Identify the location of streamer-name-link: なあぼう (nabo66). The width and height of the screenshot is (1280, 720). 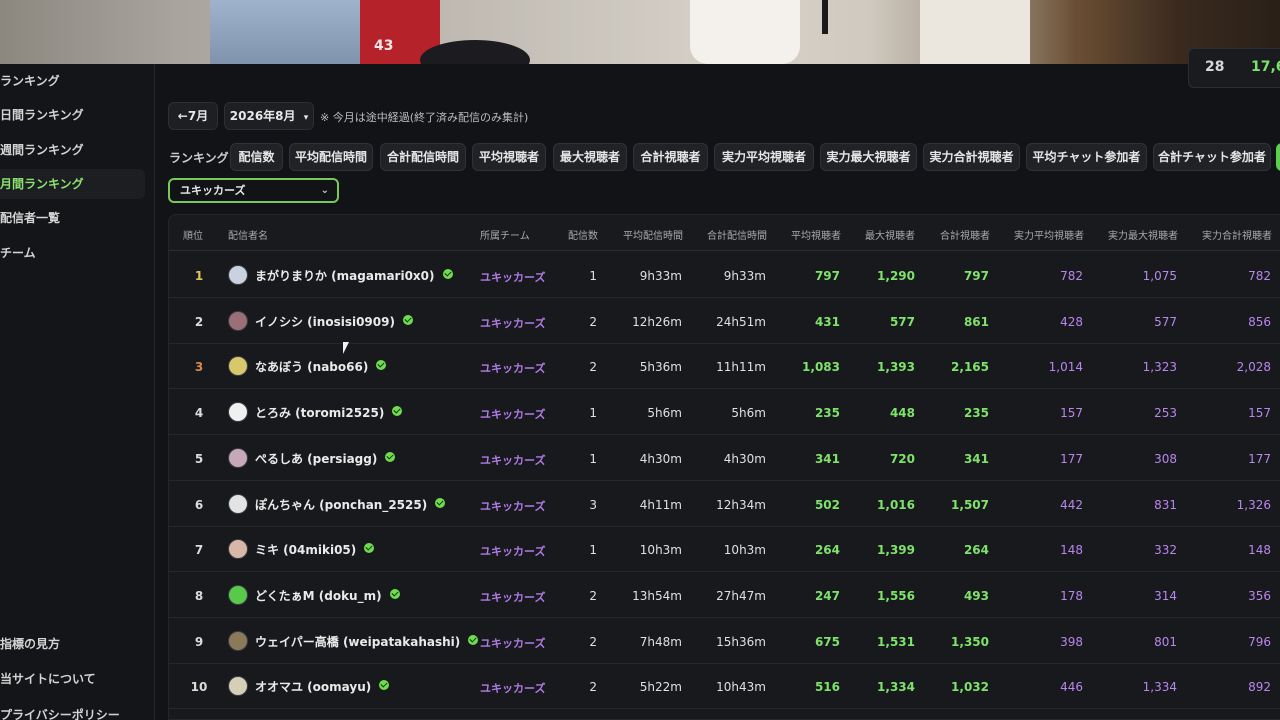
(321, 366).